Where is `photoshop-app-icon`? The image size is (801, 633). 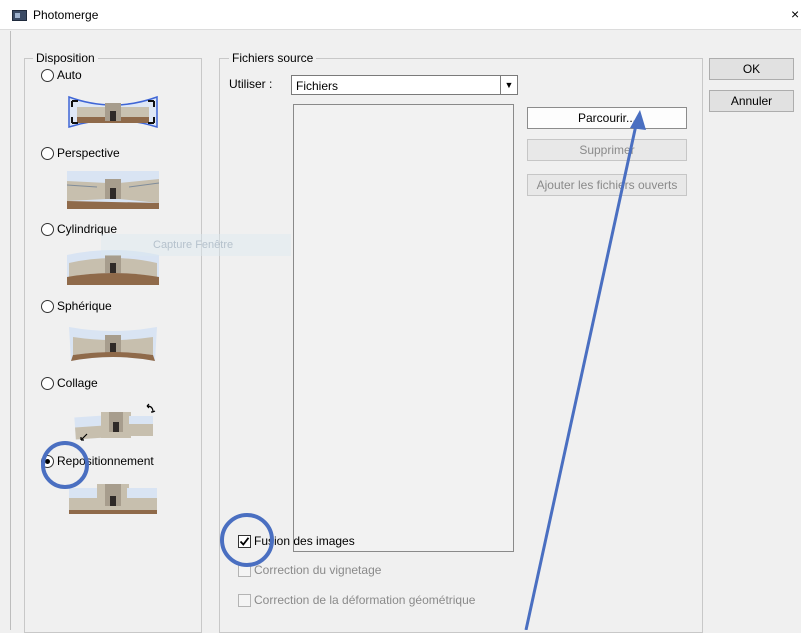
photoshop-app-icon is located at coordinates (19, 15).